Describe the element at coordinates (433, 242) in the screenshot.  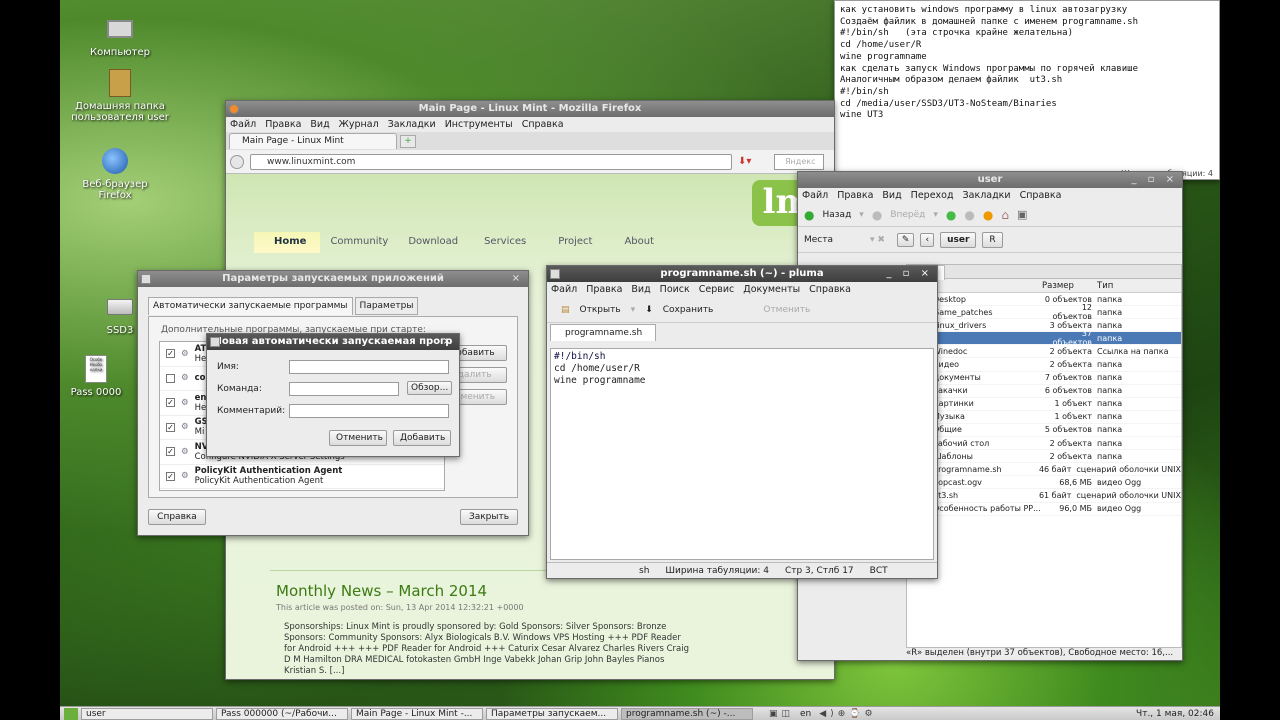
I see `nav-download: Download` at that location.